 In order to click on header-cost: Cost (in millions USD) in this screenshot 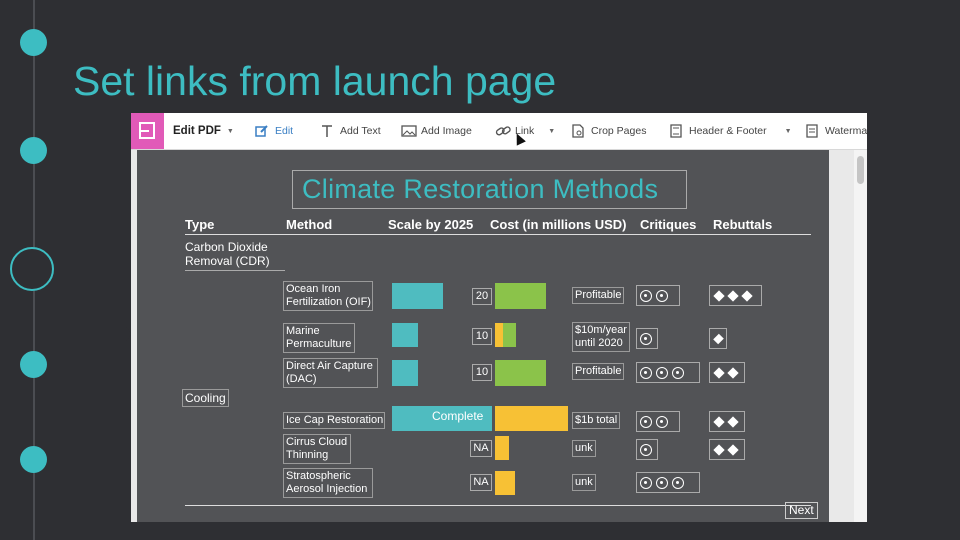, I will do `click(558, 224)`.